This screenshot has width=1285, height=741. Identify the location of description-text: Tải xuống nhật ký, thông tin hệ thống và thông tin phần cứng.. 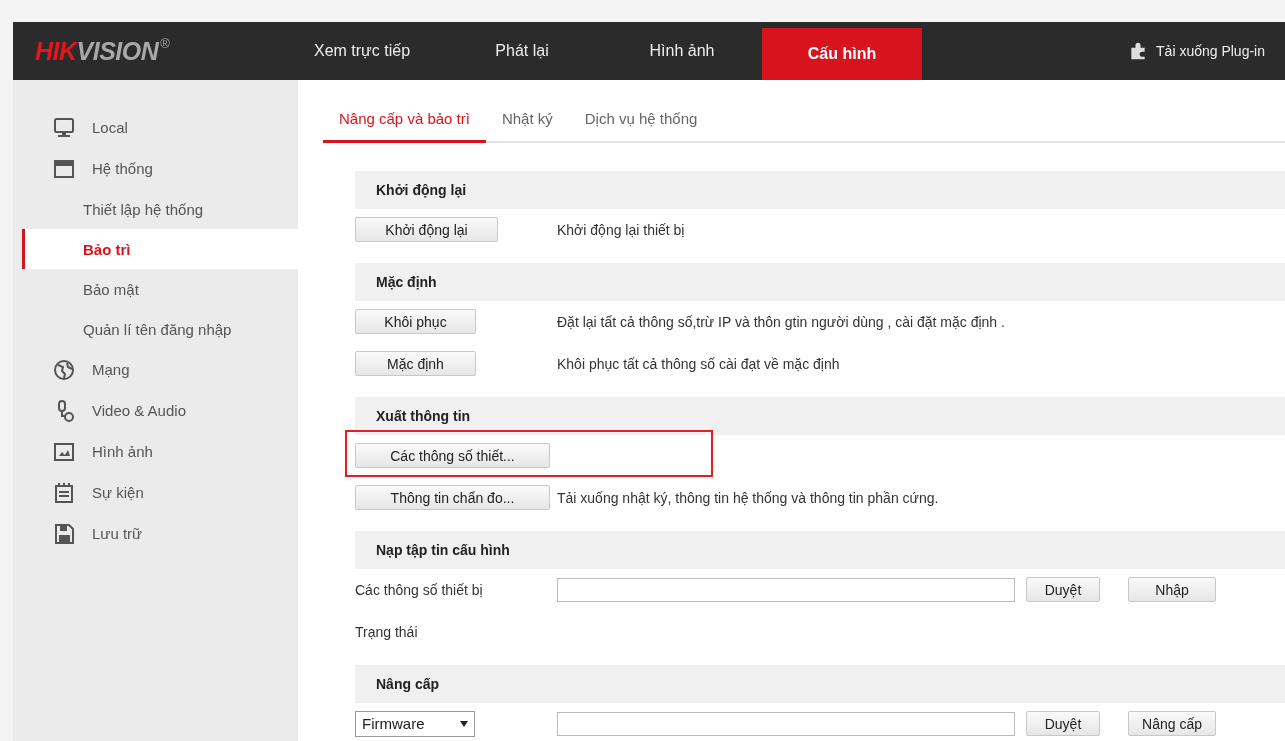
(748, 497).